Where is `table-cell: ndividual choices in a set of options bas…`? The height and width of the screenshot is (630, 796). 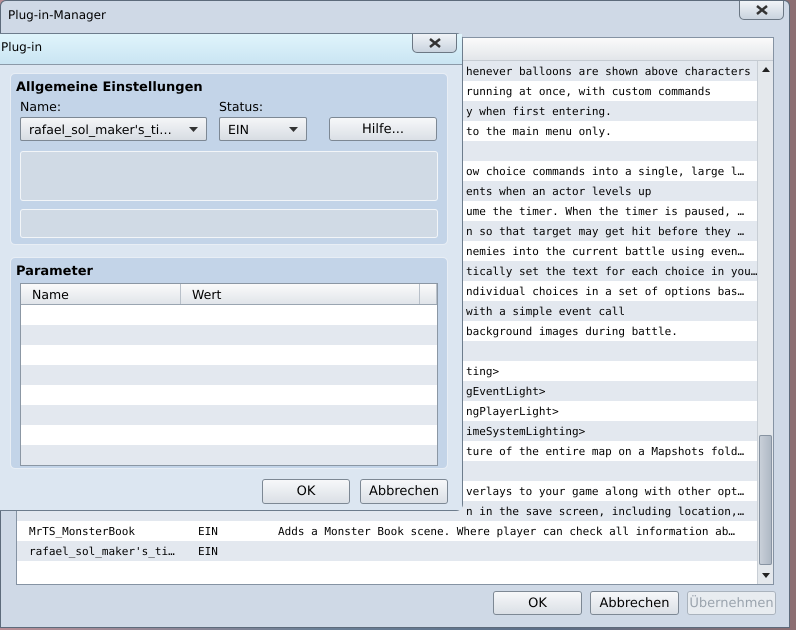
table-cell: ndividual choices in a set of options bas… is located at coordinates (605, 291).